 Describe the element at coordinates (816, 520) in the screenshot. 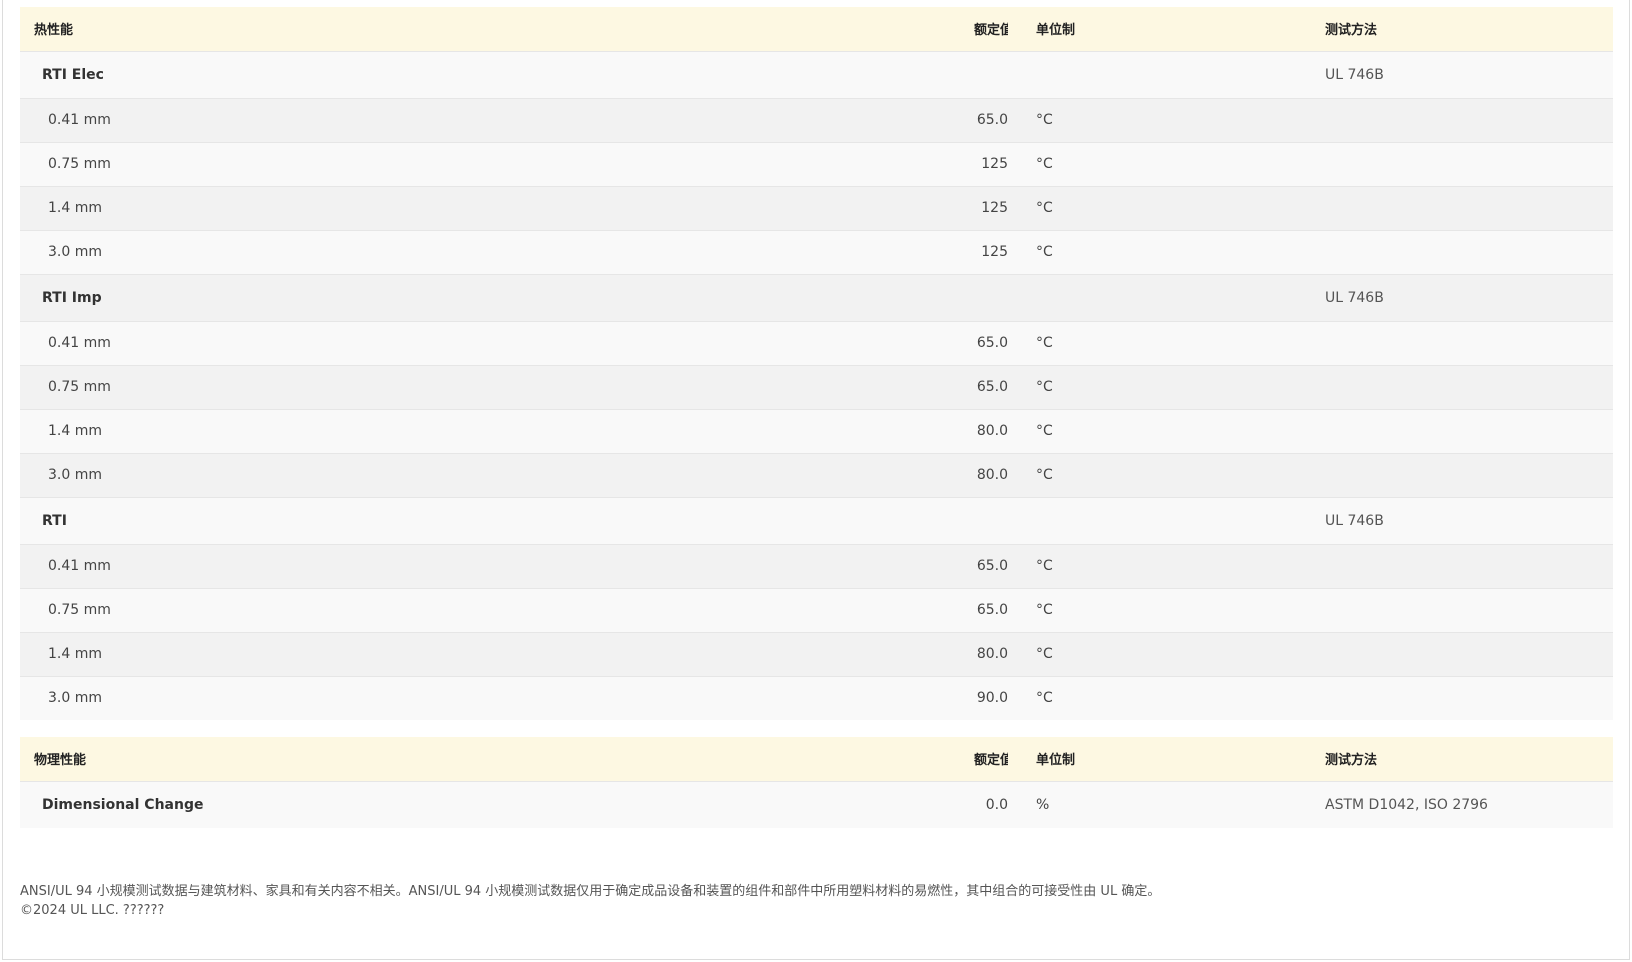

I see `property-group-row: RTI UL 746B` at that location.